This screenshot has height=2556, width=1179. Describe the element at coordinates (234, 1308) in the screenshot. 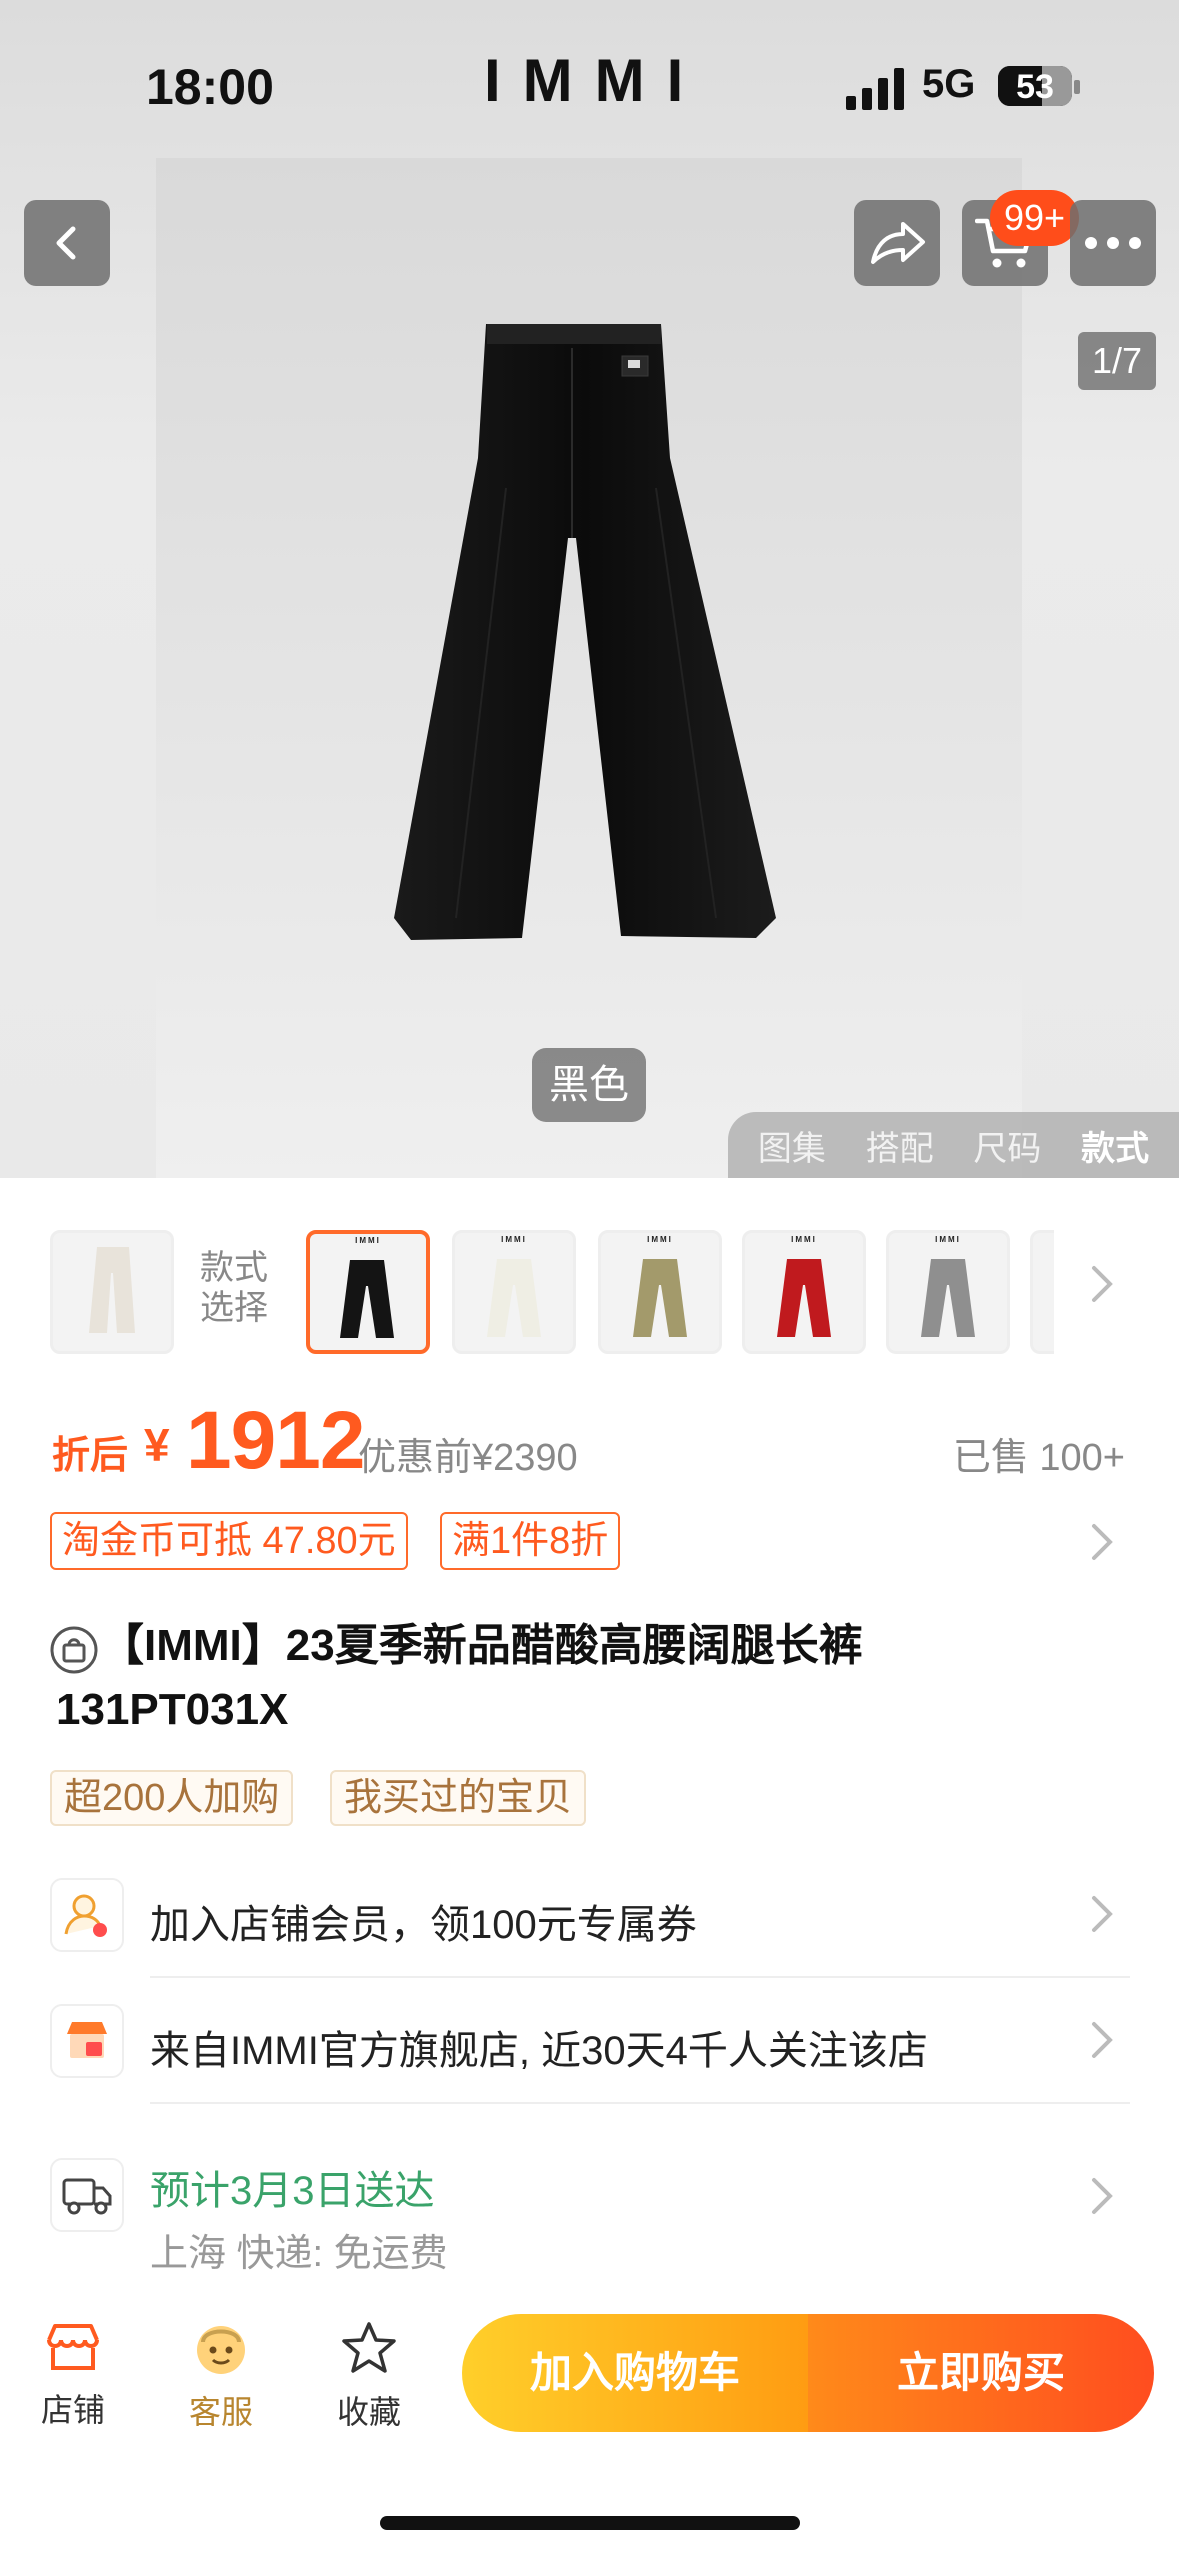

I see `style-label-line2: 选择` at that location.